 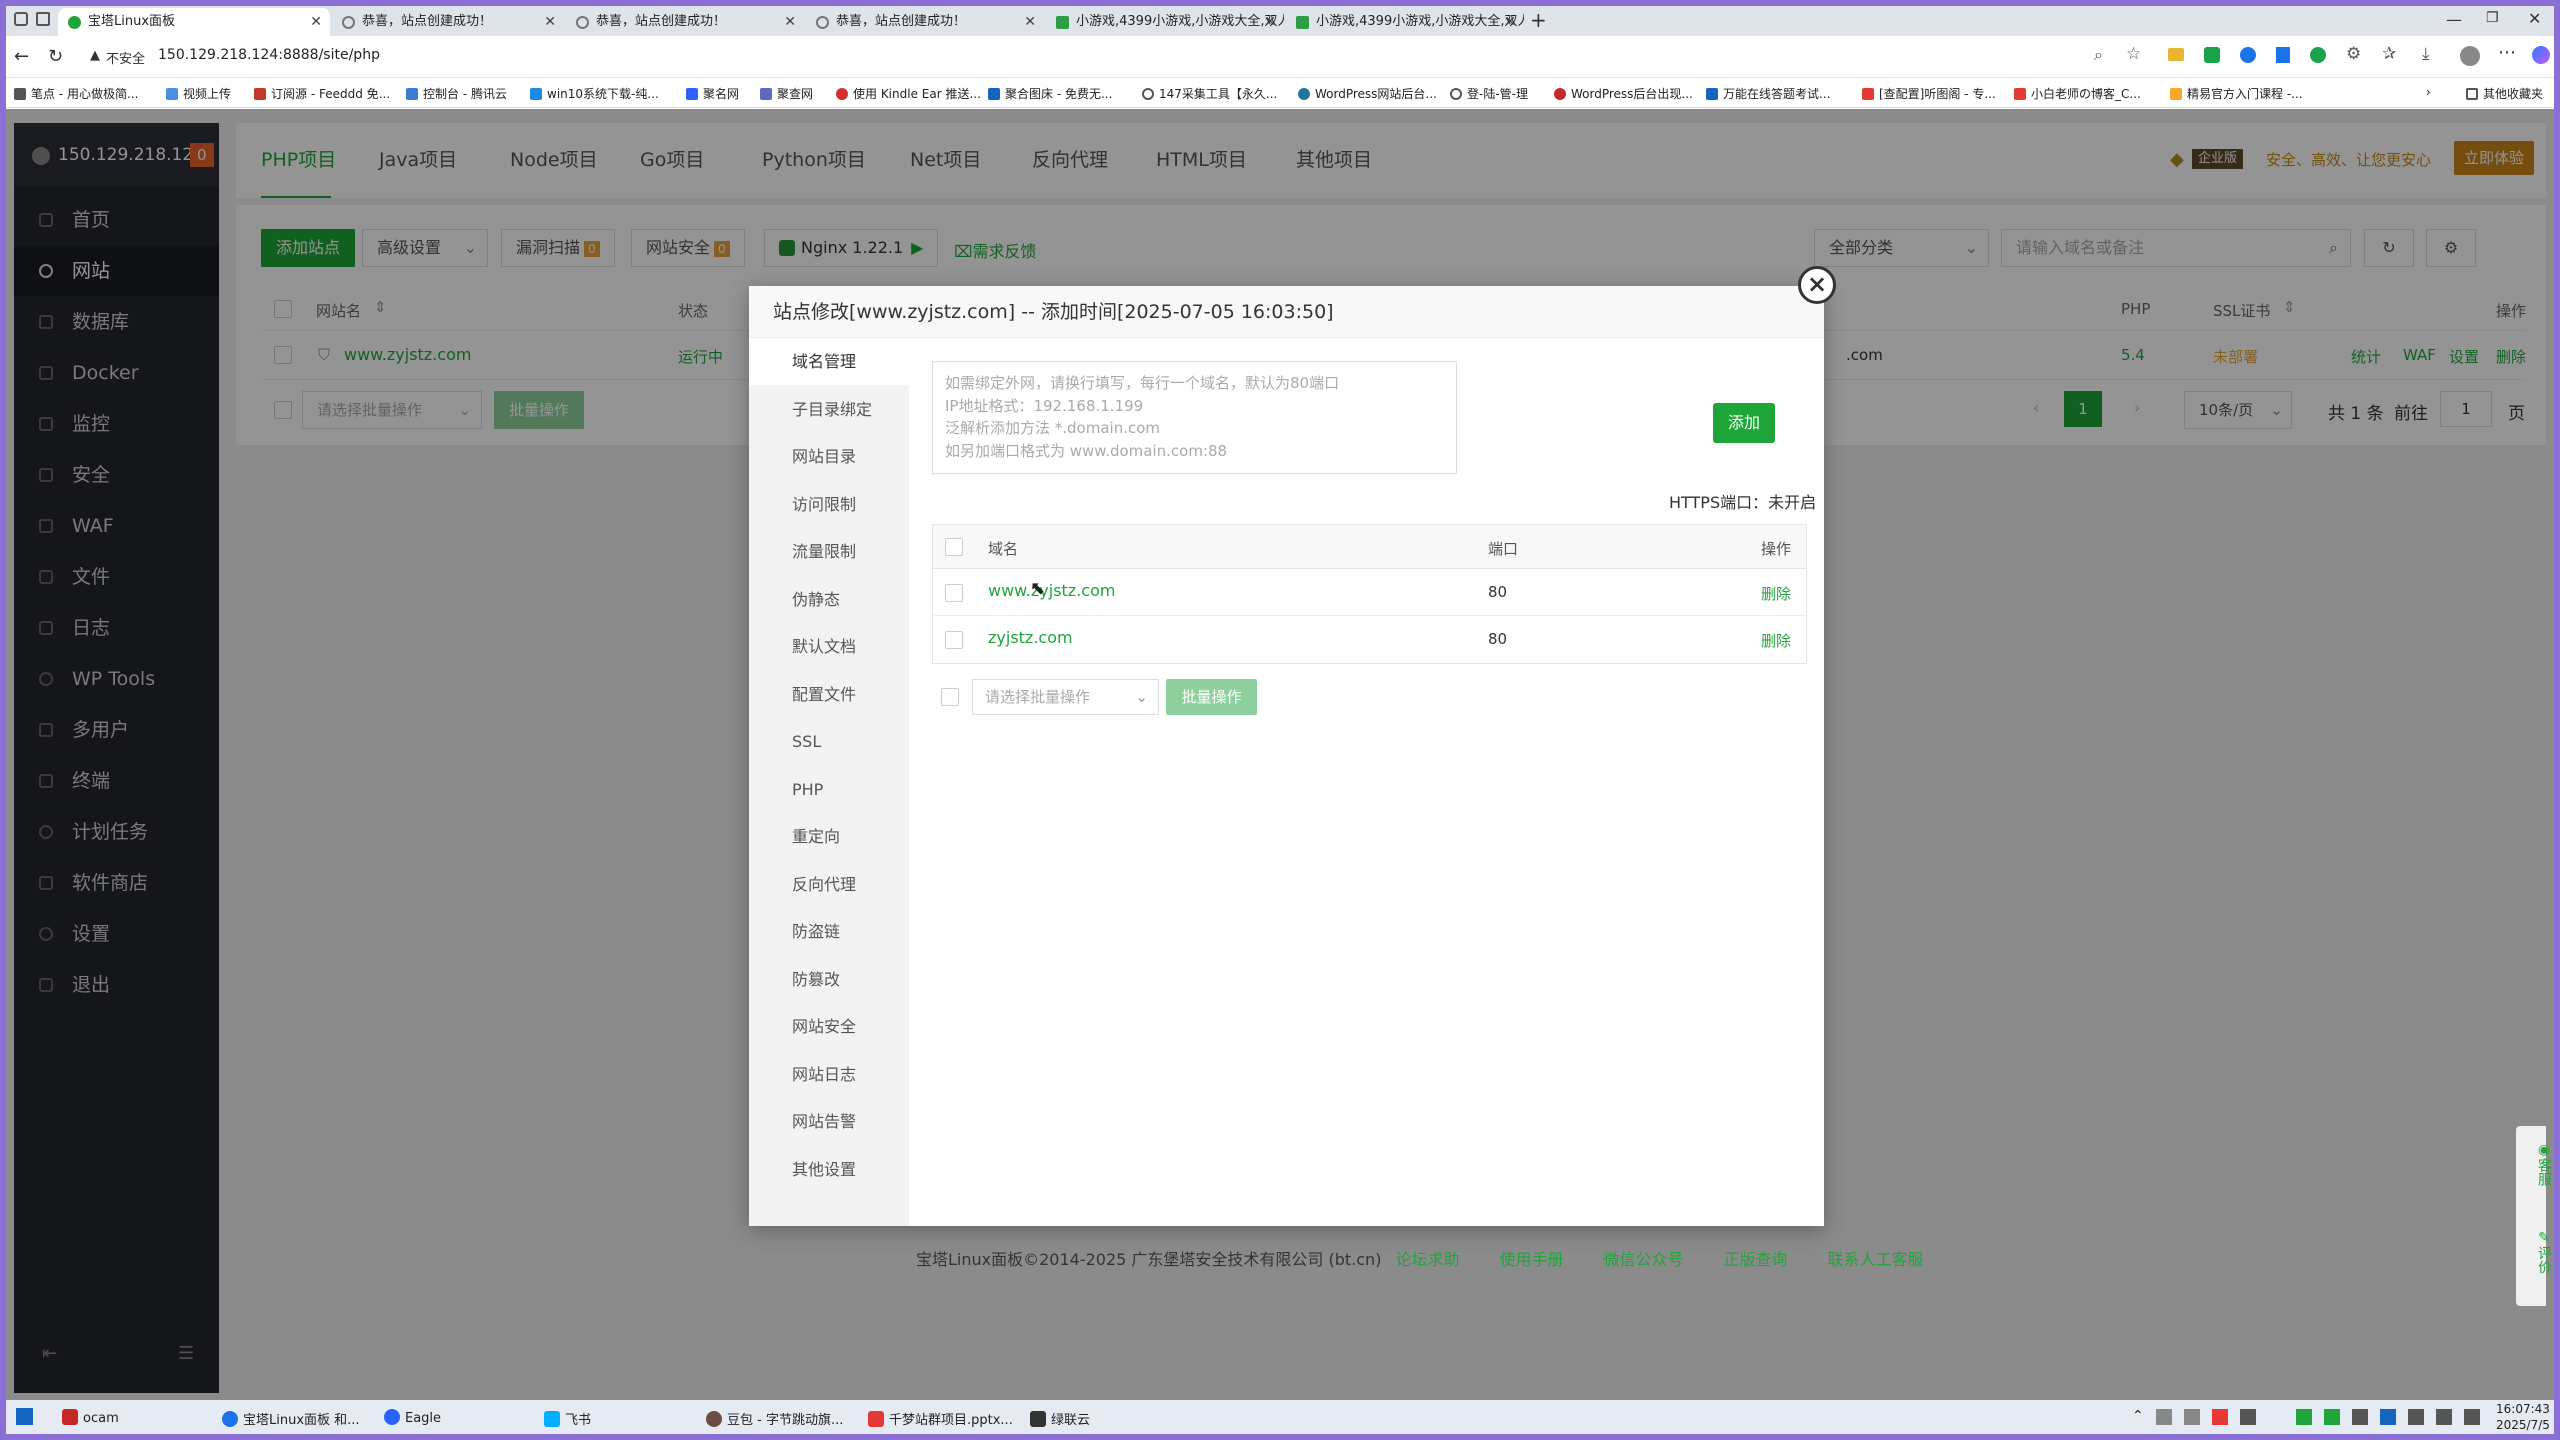 What do you see at coordinates (1165, 22) in the screenshot?
I see `tab-4399-1: 小游戏,4399小游戏,小游戏大全,双人... ✕` at bounding box center [1165, 22].